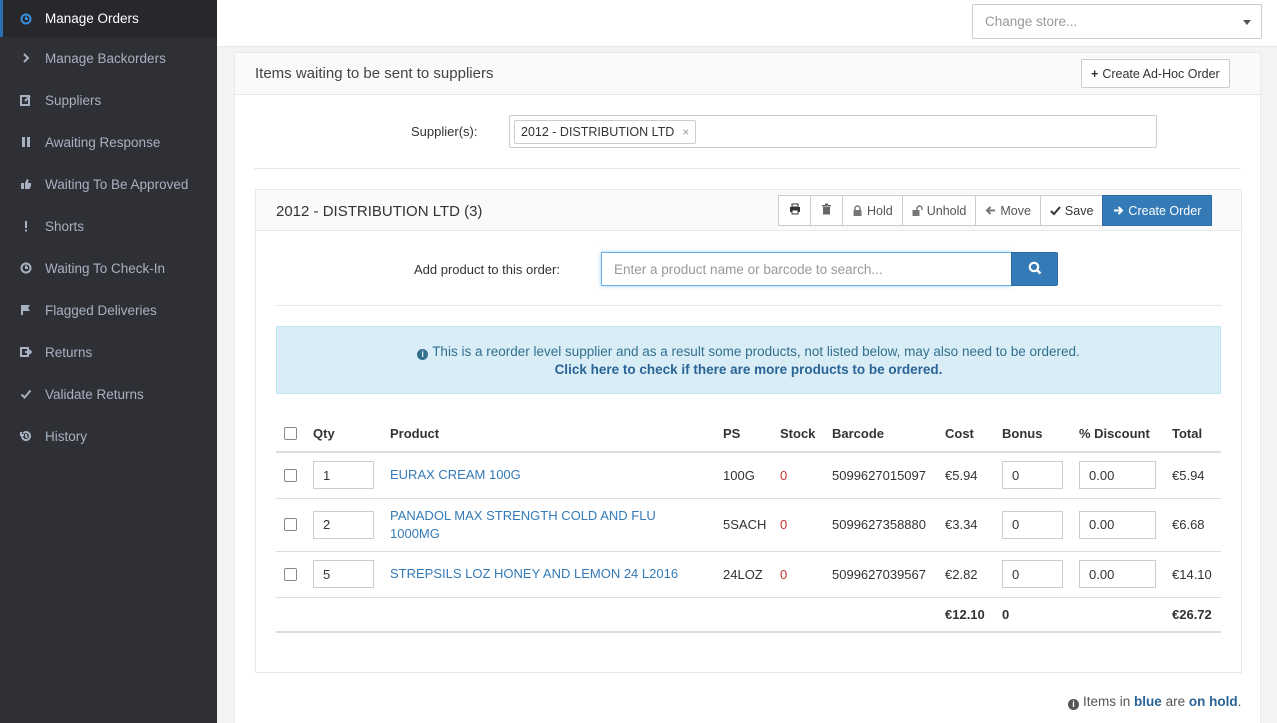  What do you see at coordinates (556, 434) in the screenshot?
I see `column-header-product: Product` at bounding box center [556, 434].